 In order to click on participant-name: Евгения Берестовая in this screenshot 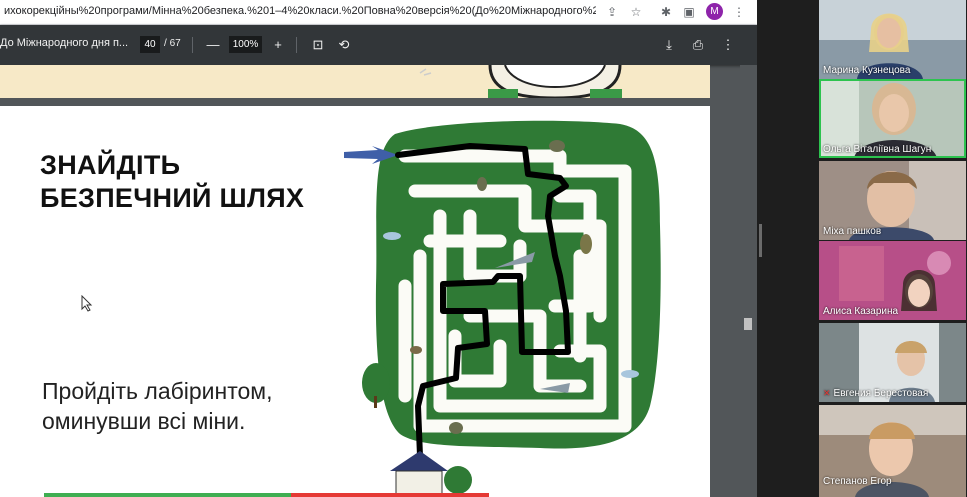, I will do `click(881, 393)`.